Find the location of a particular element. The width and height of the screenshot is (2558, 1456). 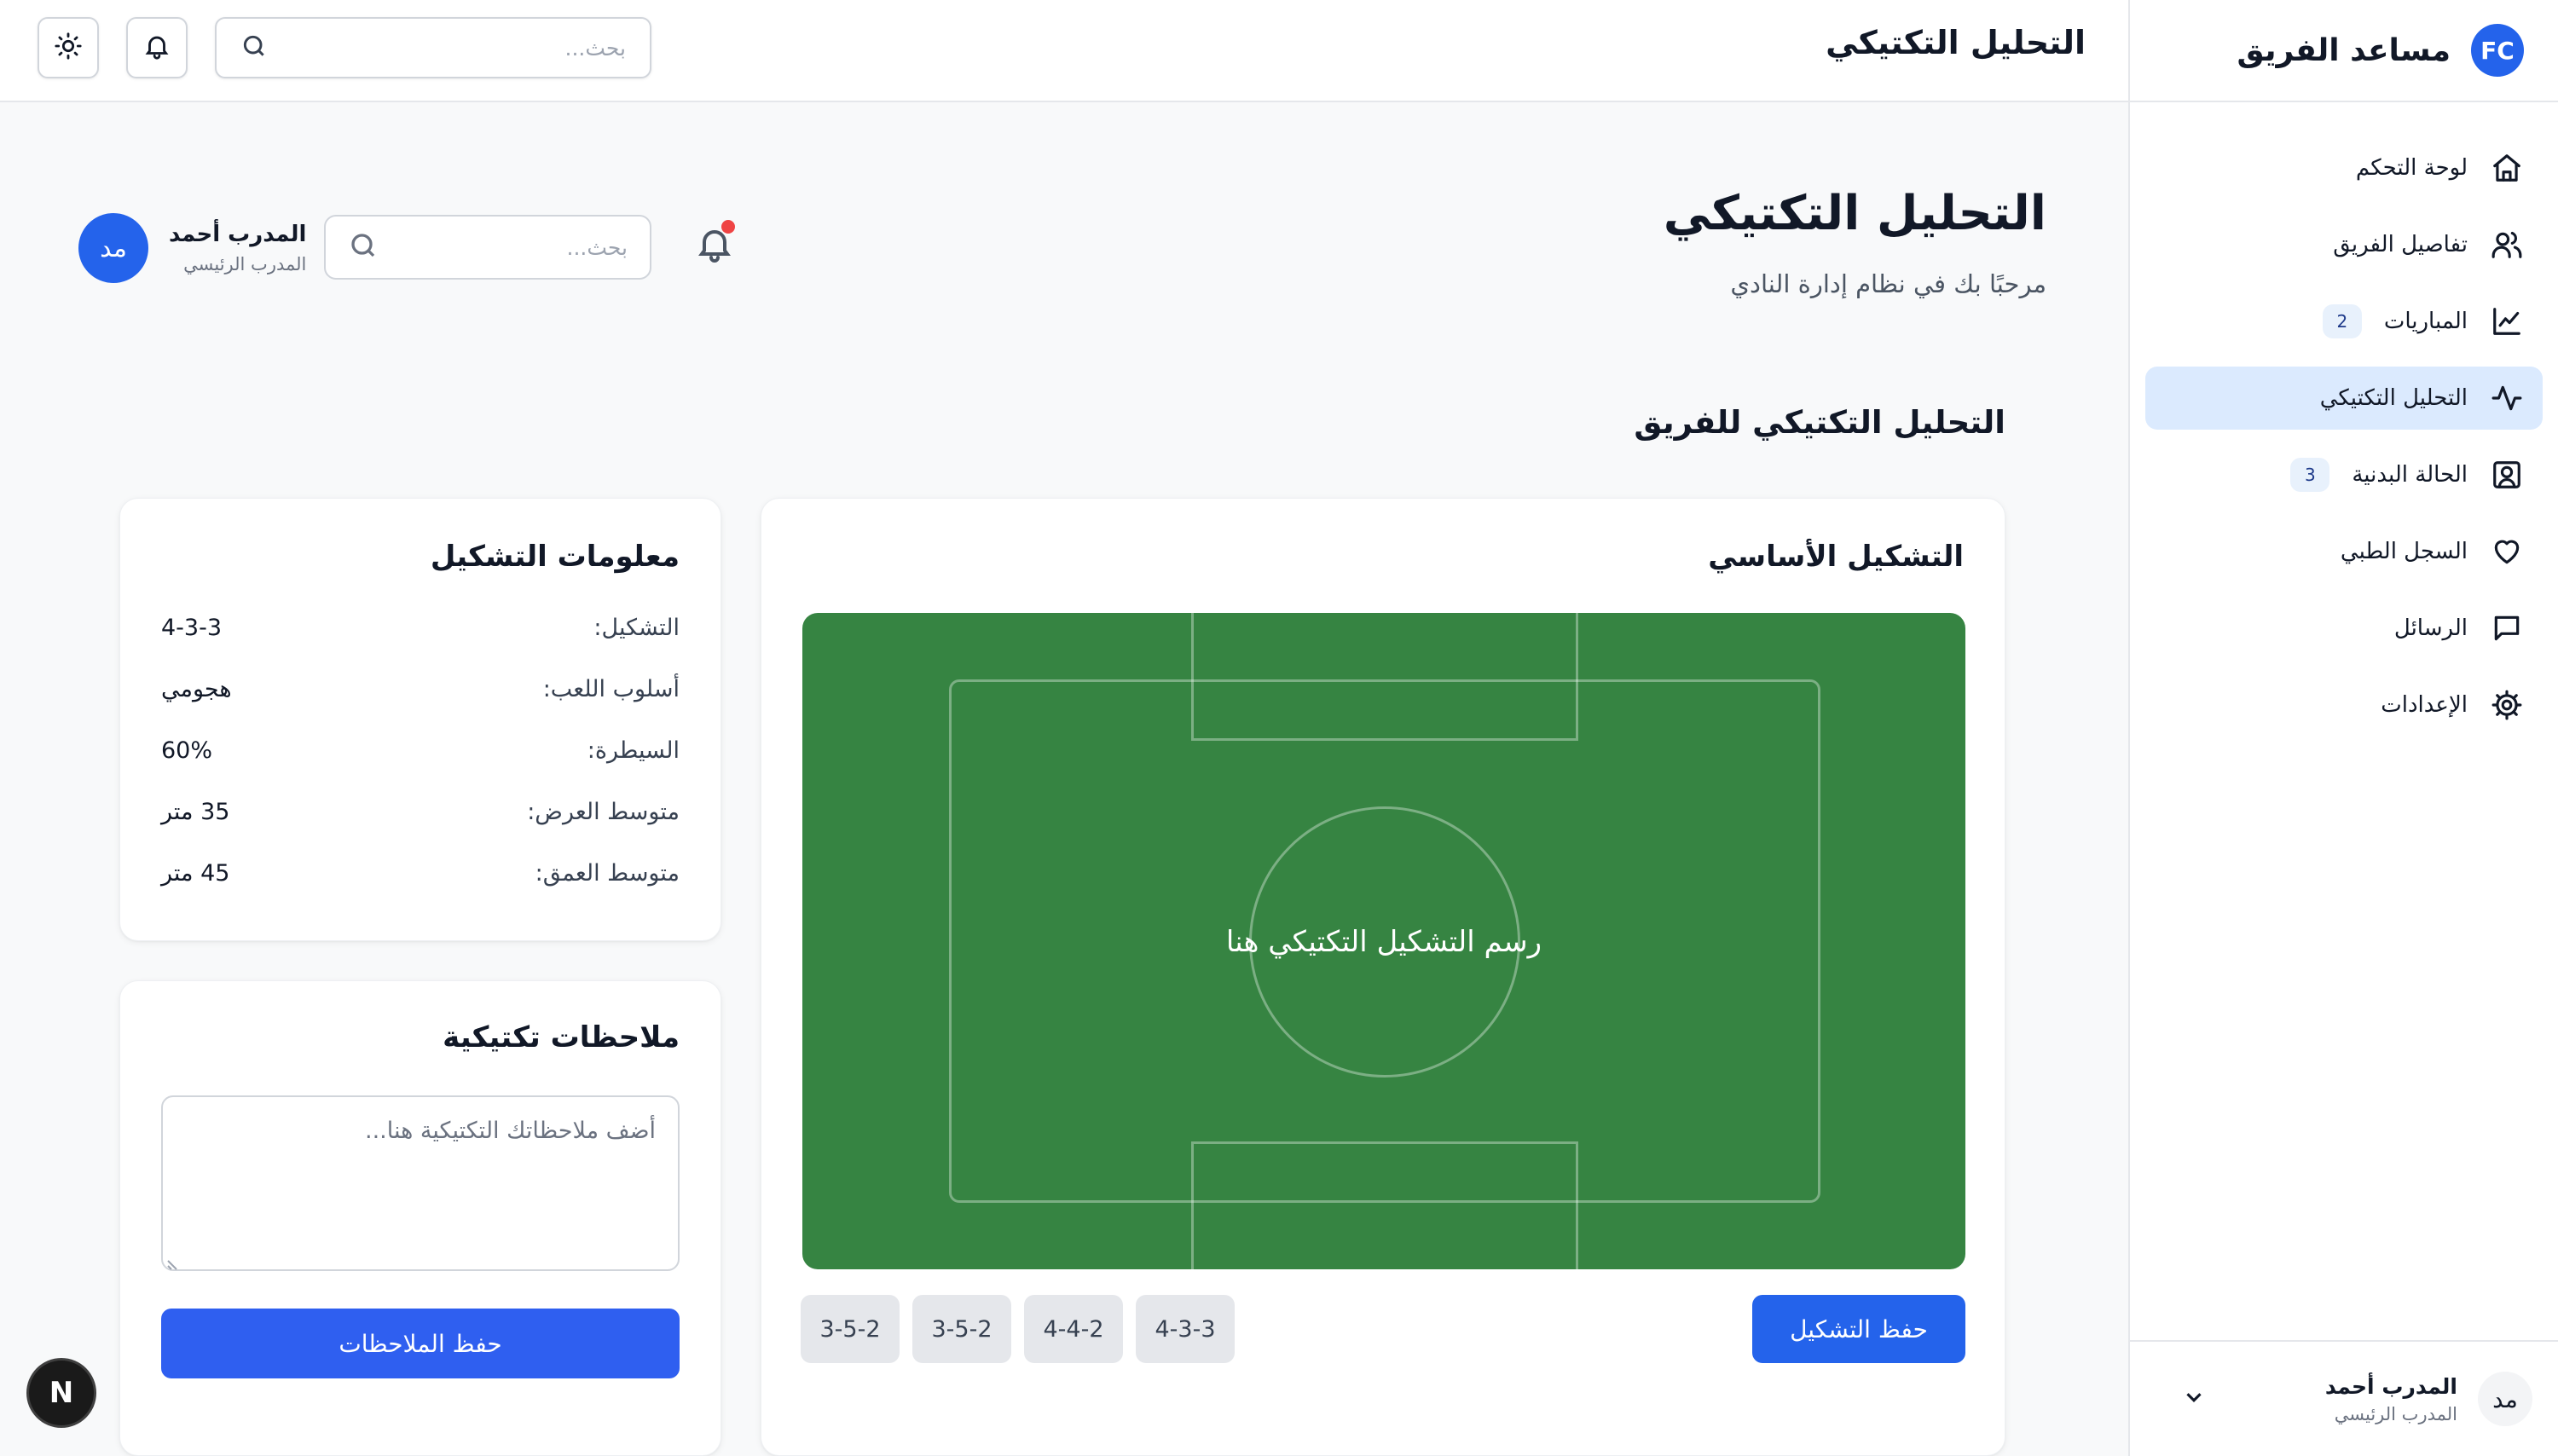

formation-preset-button: 4-3-3 is located at coordinates (1185, 1329).